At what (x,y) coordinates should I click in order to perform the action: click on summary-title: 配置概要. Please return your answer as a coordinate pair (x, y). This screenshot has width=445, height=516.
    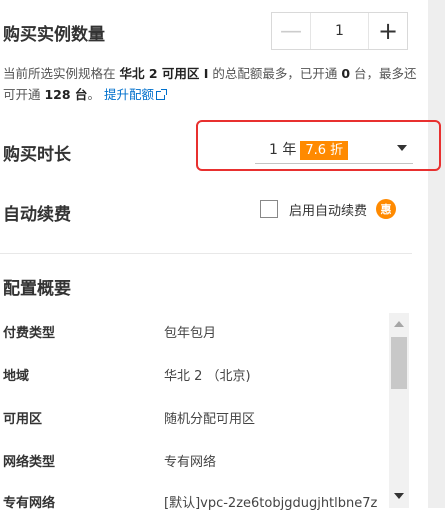
    Looking at the image, I should click on (37, 289).